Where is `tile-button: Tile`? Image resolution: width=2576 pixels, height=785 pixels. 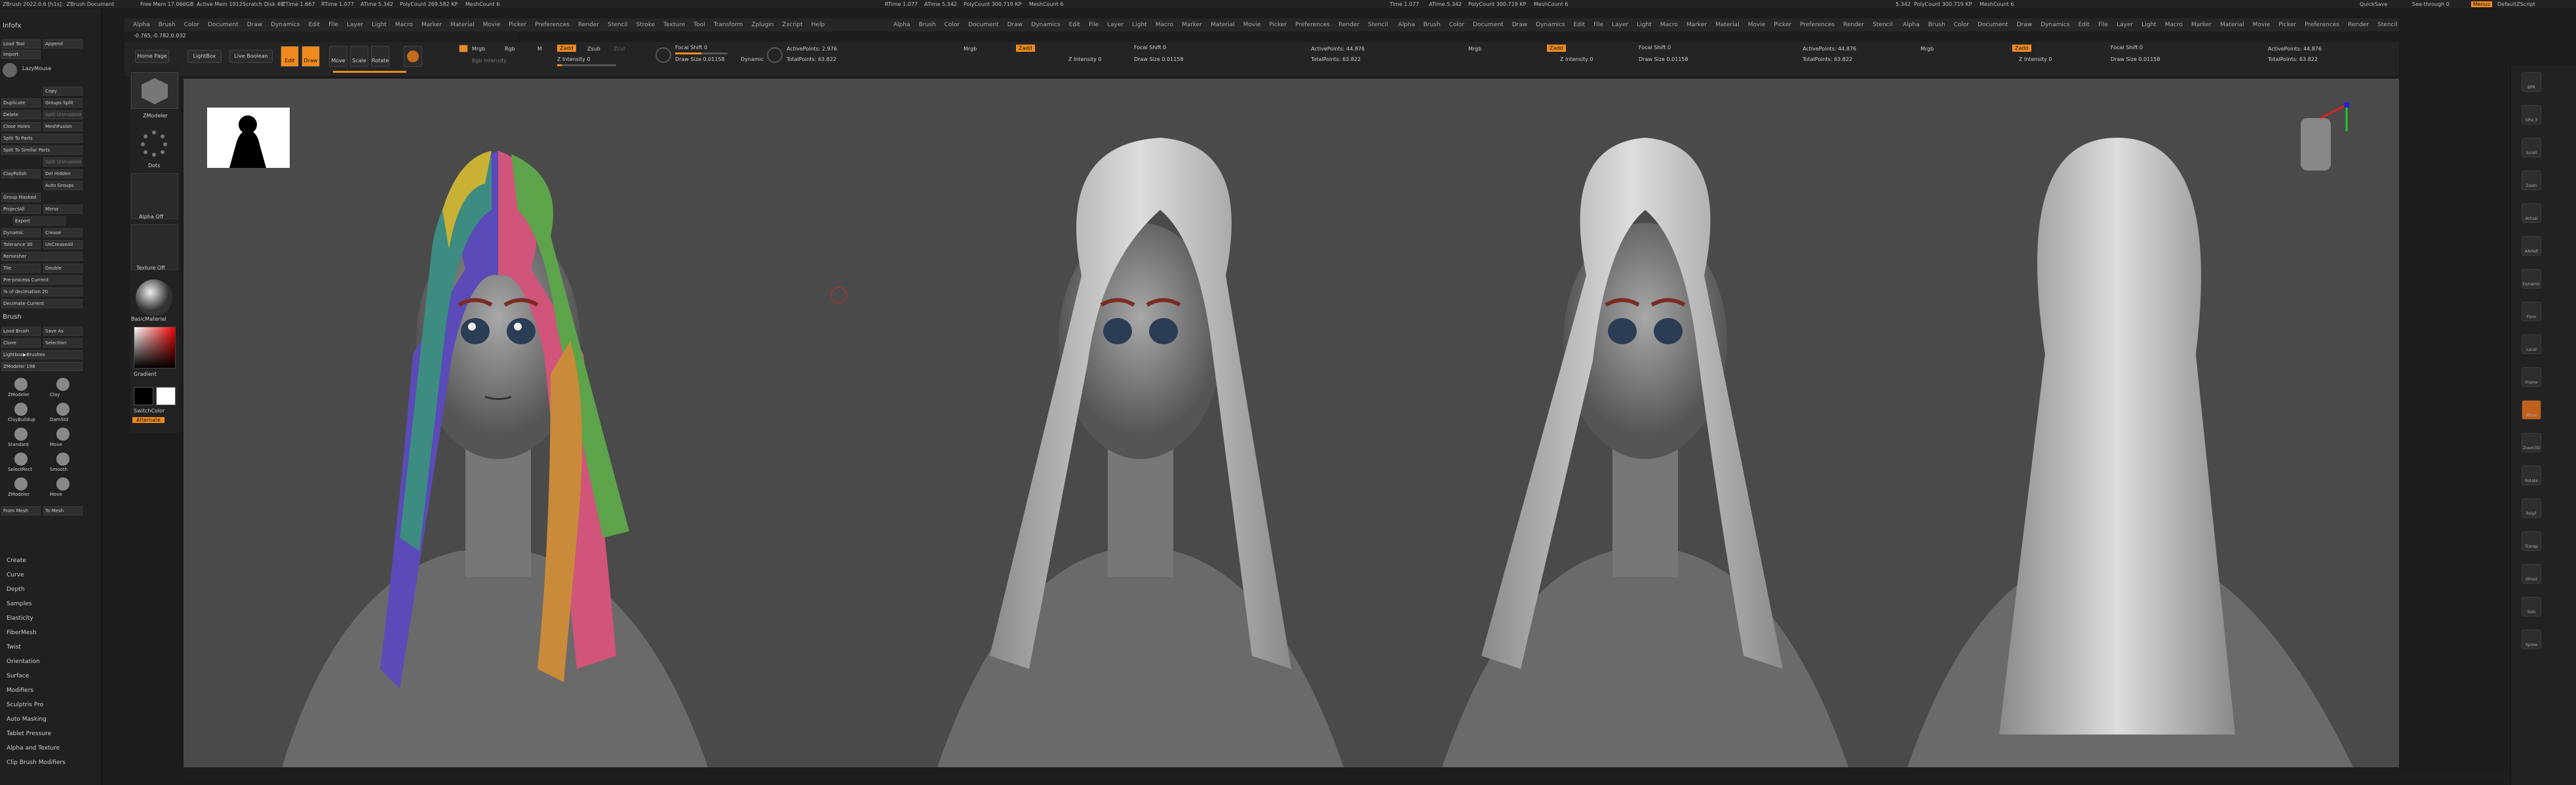 tile-button: Tile is located at coordinates (21, 269).